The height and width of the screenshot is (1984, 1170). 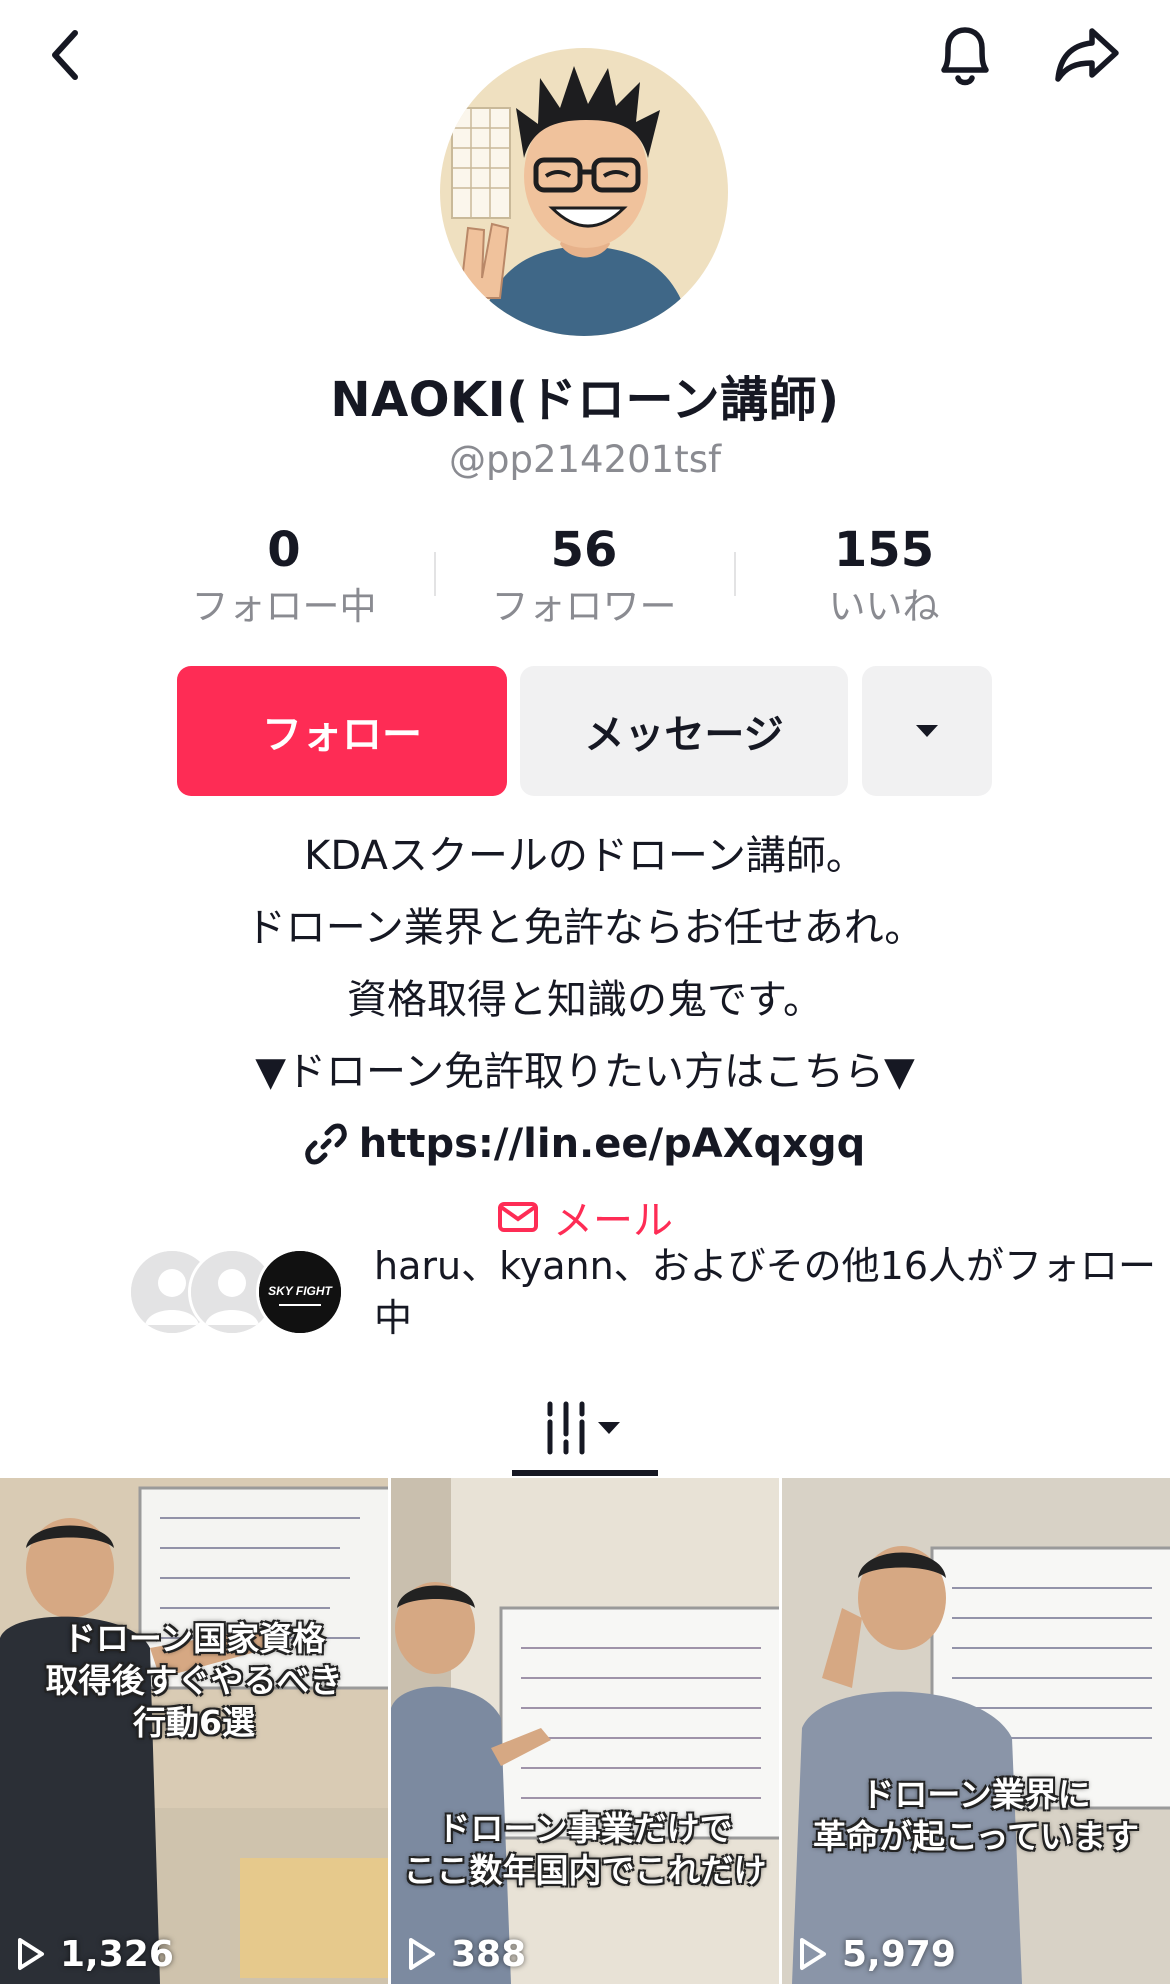 What do you see at coordinates (884, 550) in the screenshot?
I see `stat-likes-value: 155` at bounding box center [884, 550].